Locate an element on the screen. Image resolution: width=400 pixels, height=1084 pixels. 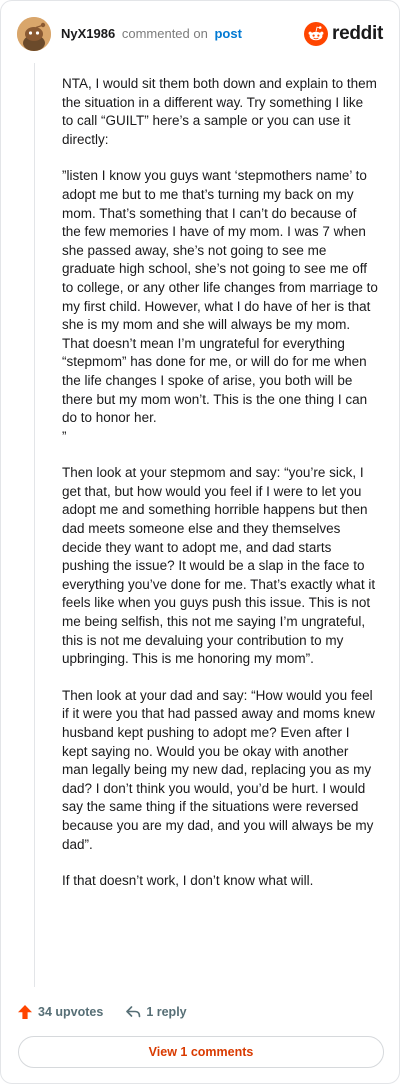
username: NyX1986 is located at coordinates (88, 33).